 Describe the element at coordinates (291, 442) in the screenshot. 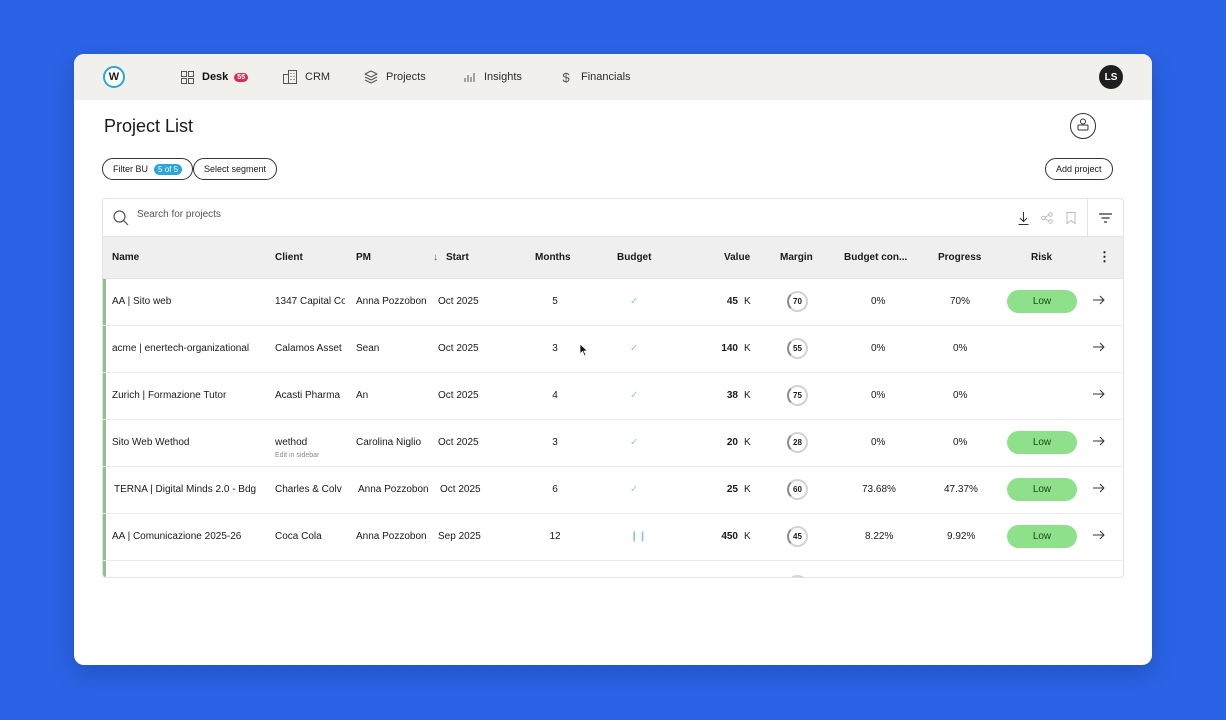

I see `client-name: wethod` at that location.